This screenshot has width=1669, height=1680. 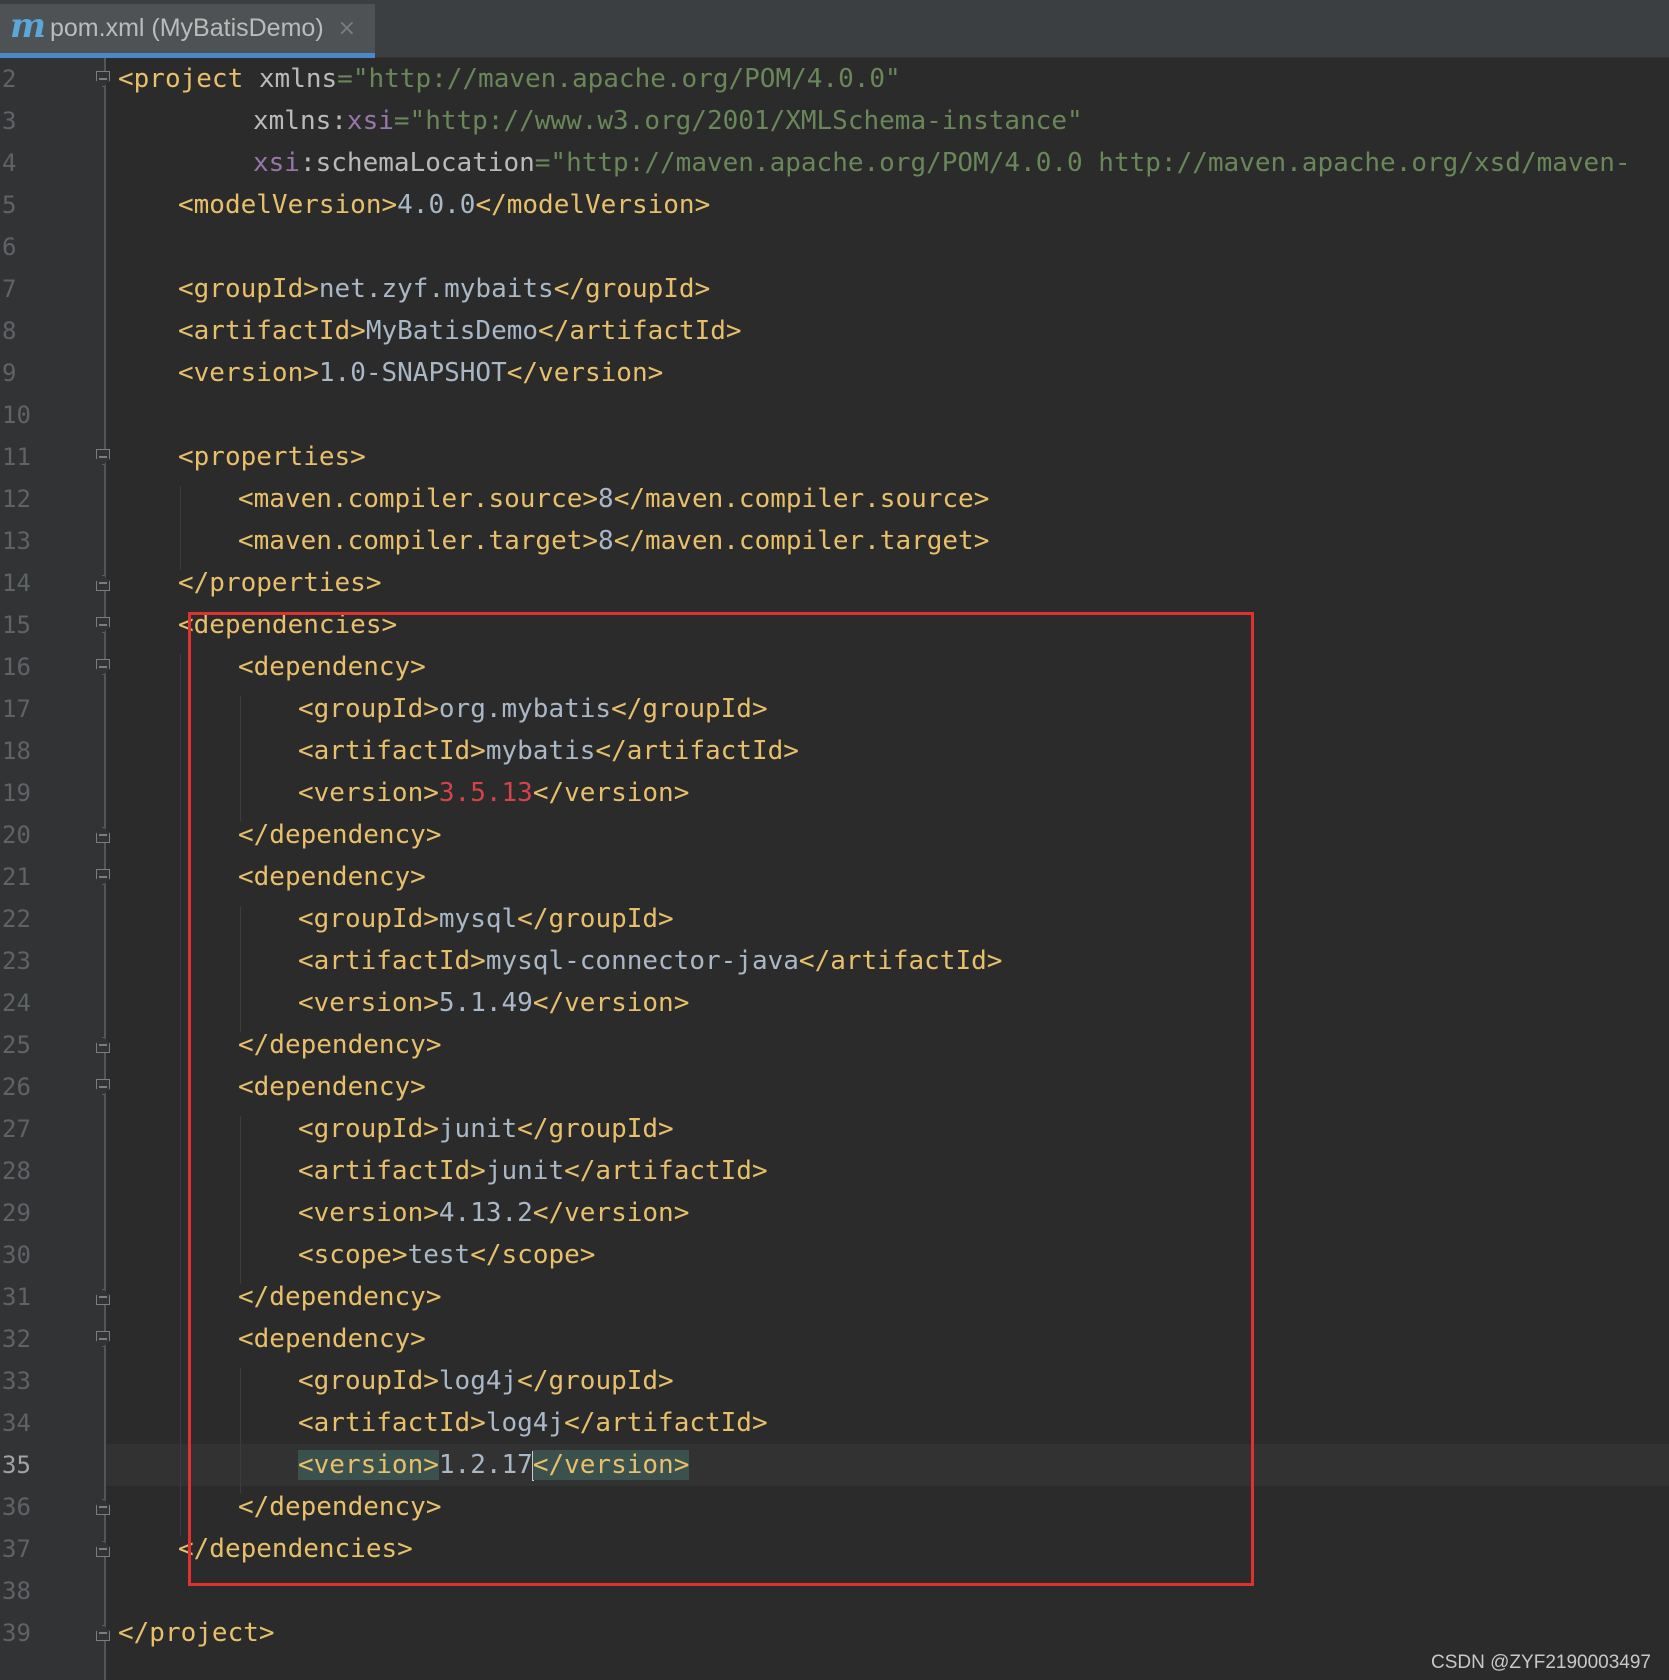 What do you see at coordinates (353, 1255) in the screenshot?
I see `code-token: <scope>` at bounding box center [353, 1255].